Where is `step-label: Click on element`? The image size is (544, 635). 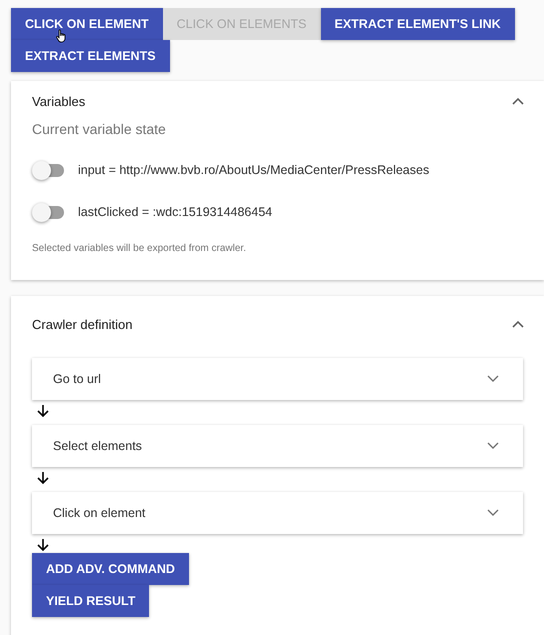
step-label: Click on element is located at coordinates (99, 513).